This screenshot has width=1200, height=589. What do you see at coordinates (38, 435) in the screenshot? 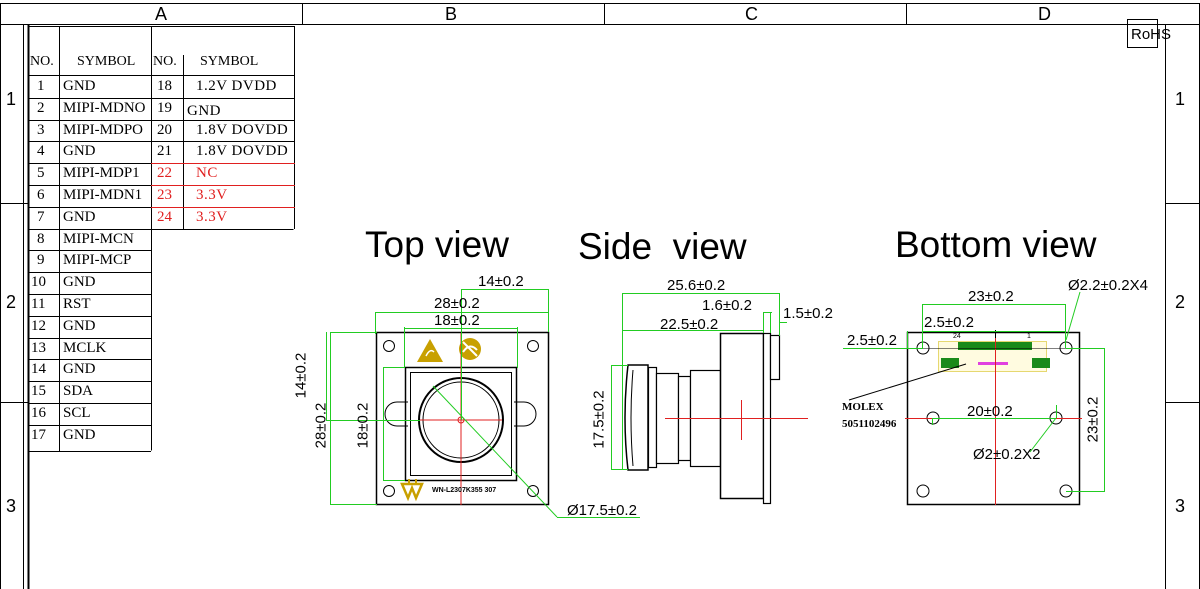
I see `pin-number: 17` at bounding box center [38, 435].